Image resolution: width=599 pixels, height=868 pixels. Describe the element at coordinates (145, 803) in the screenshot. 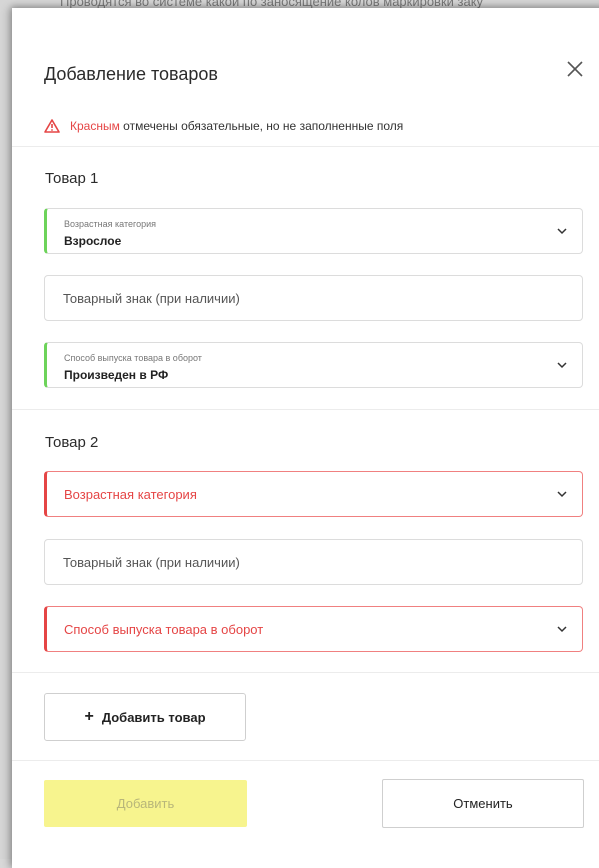

I see `submit-button: Добавить` at that location.